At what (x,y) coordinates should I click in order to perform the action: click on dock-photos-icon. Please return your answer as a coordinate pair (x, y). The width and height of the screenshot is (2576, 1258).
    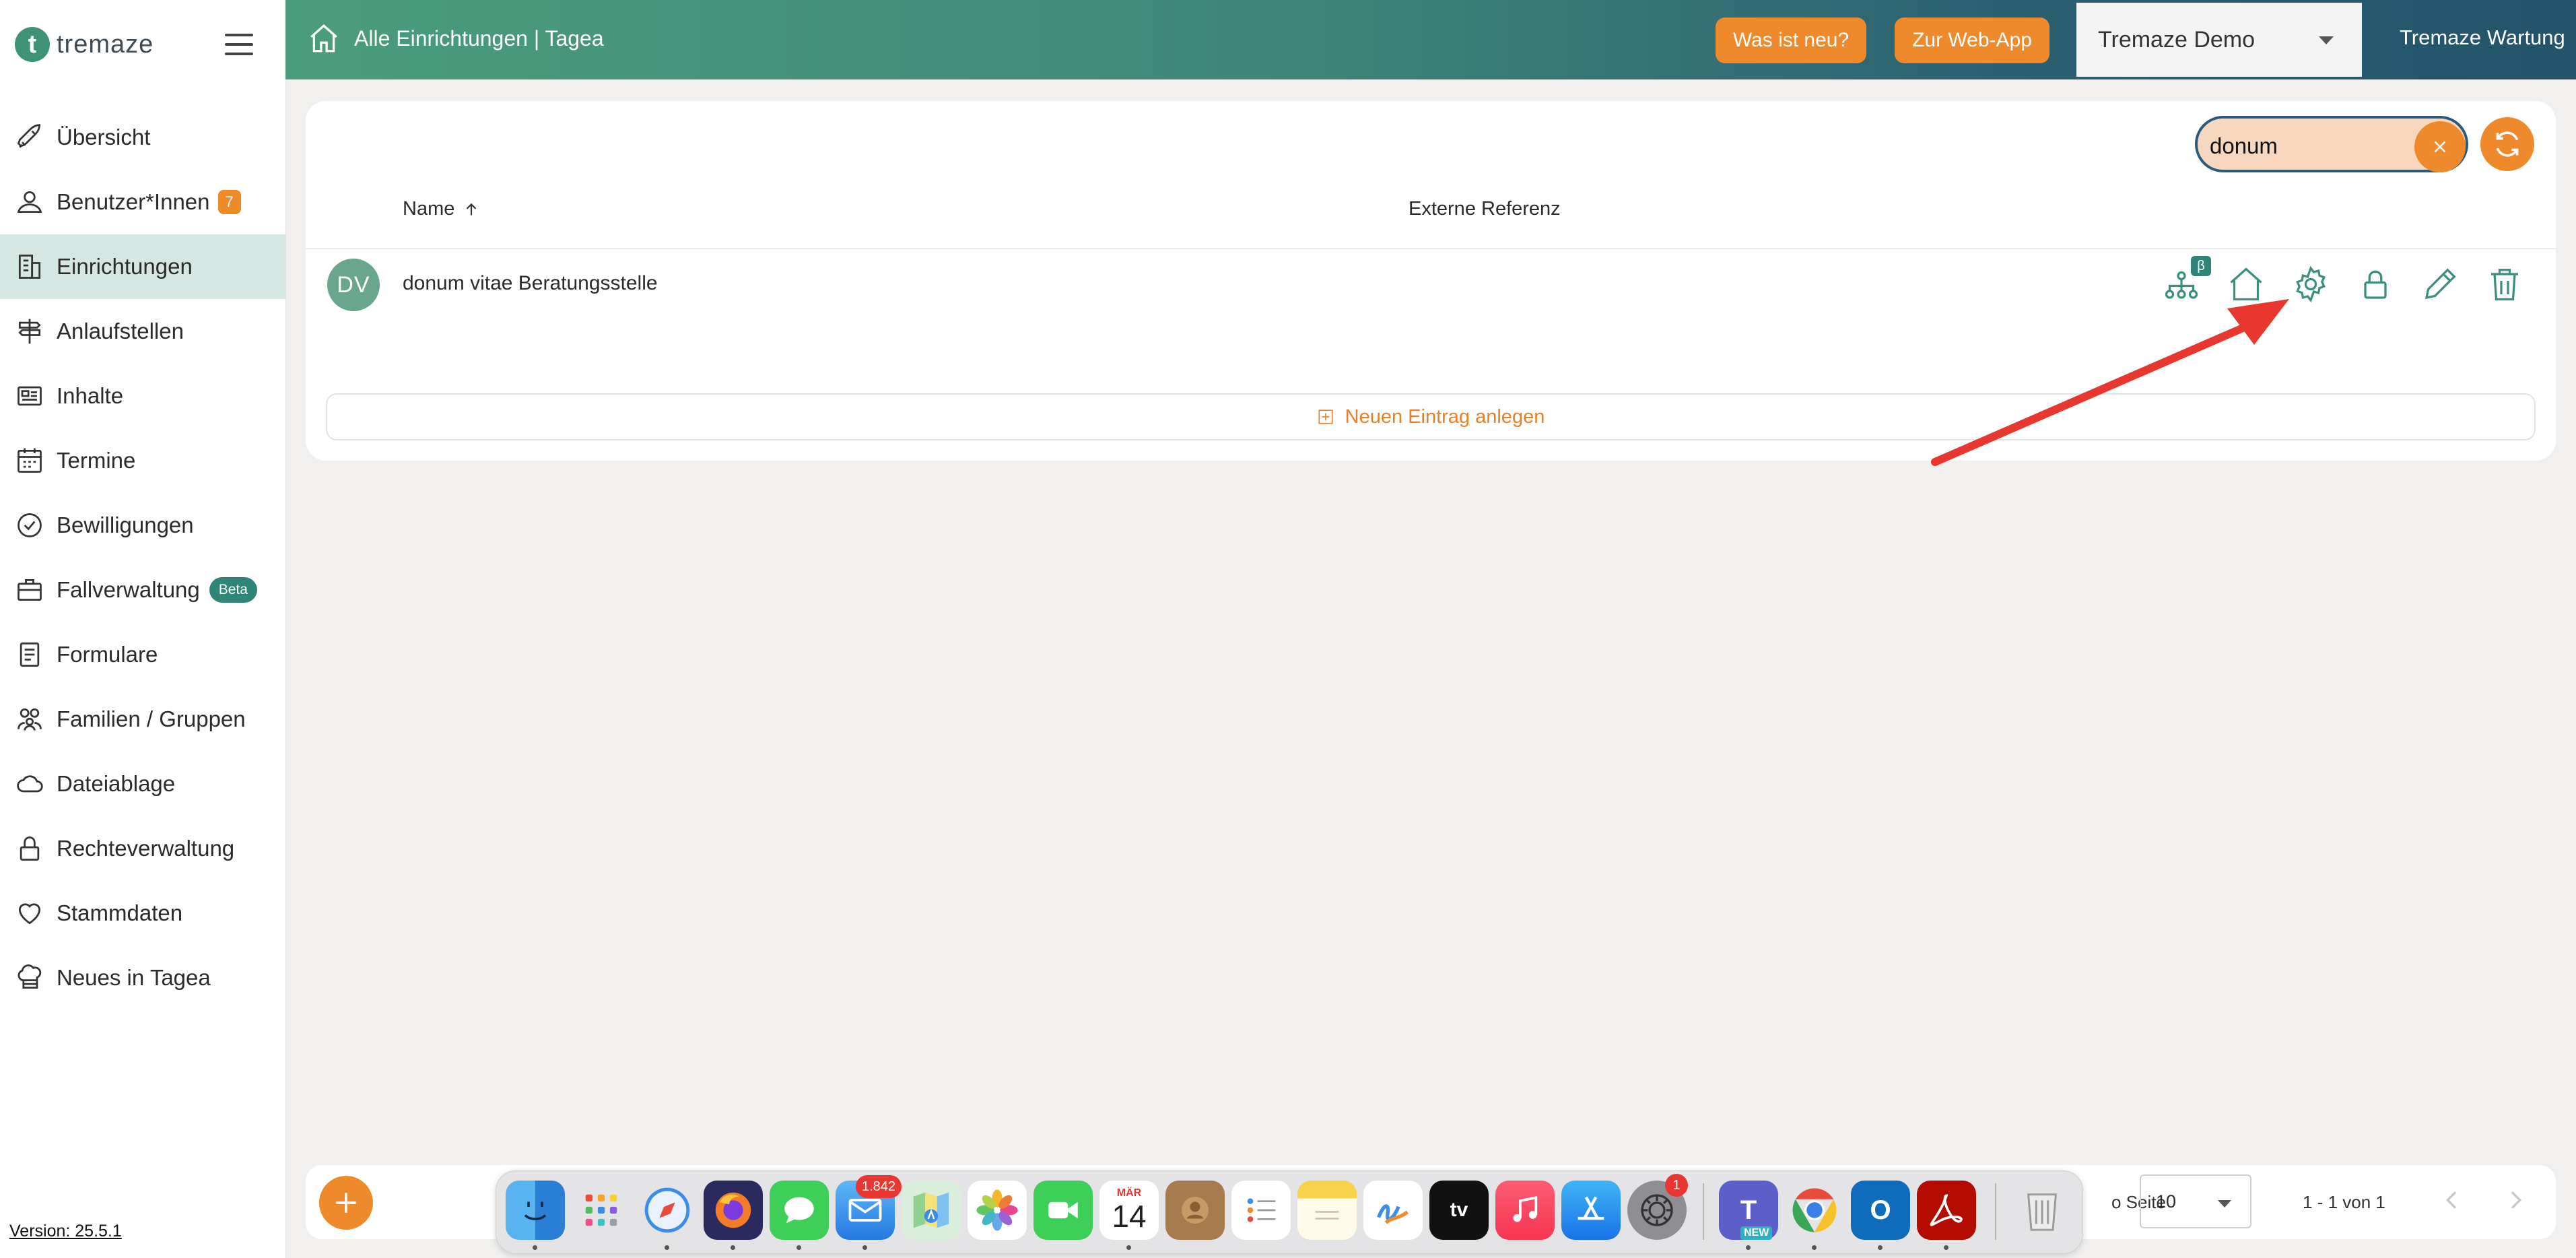
    Looking at the image, I should click on (997, 1210).